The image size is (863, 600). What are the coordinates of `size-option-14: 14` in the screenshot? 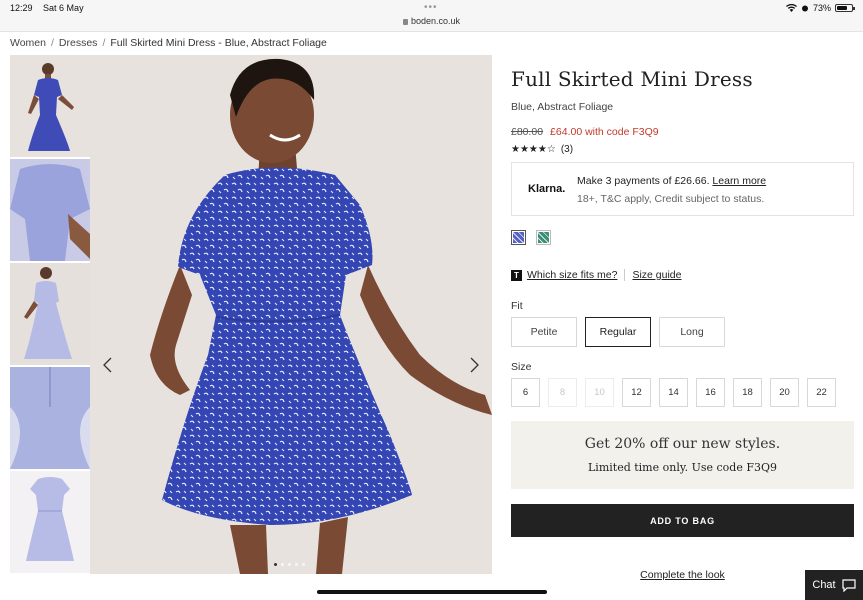 It's located at (673, 392).